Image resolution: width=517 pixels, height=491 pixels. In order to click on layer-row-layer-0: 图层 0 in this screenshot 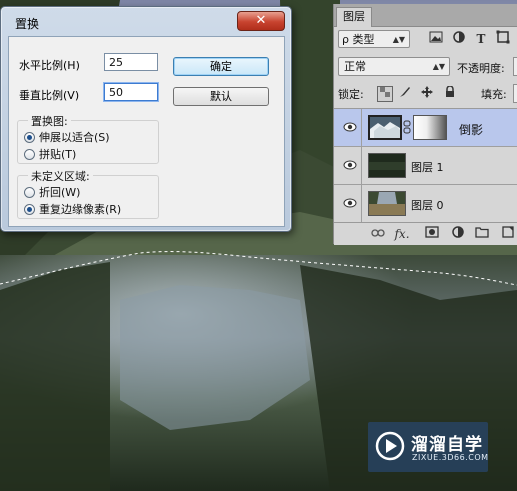, I will do `click(425, 204)`.